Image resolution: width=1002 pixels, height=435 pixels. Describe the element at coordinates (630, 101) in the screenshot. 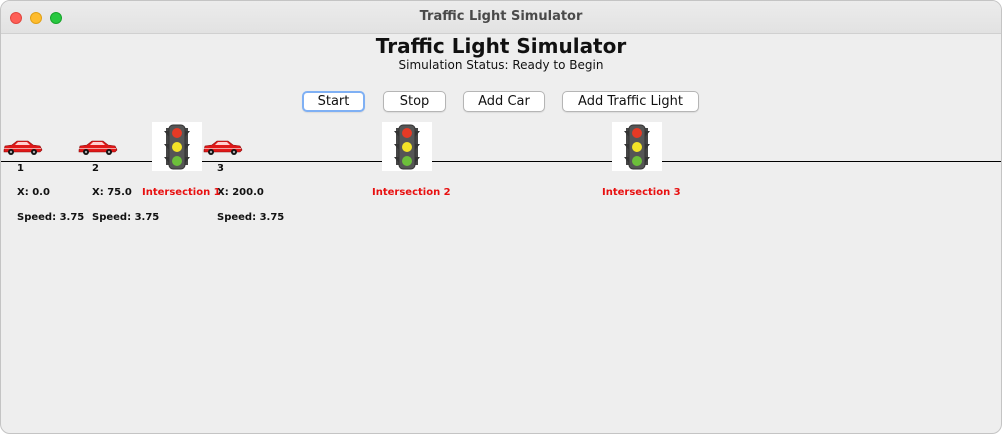

I see `add-traffic-light-button: Add Traffic Light` at that location.